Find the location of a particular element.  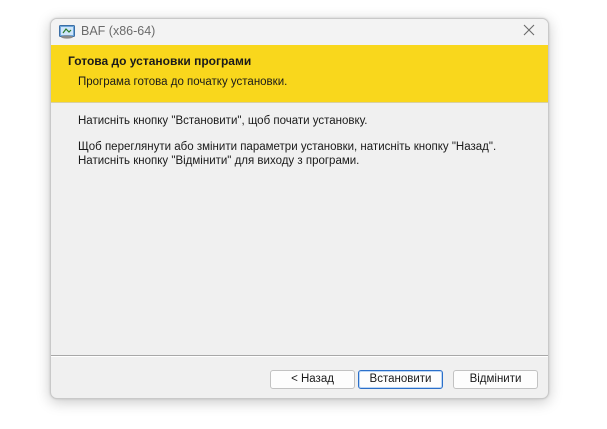

banner-title: Готова до установки програми is located at coordinates (160, 61).